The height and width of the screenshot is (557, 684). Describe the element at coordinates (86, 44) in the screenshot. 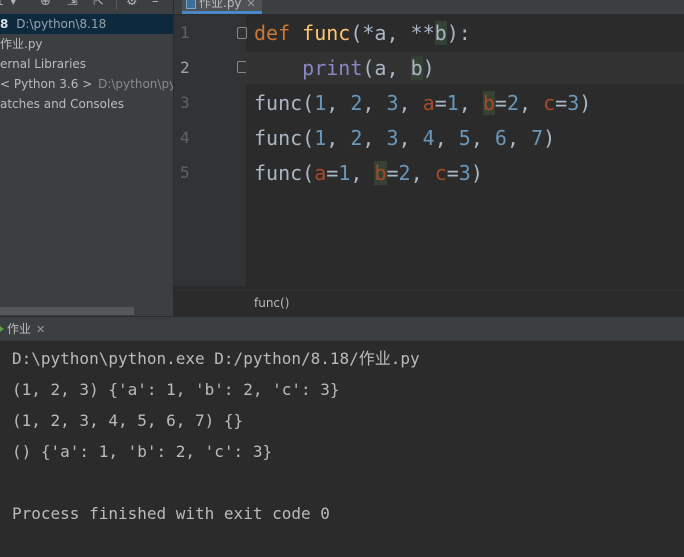

I see `tree-item-file: 作业.py` at that location.